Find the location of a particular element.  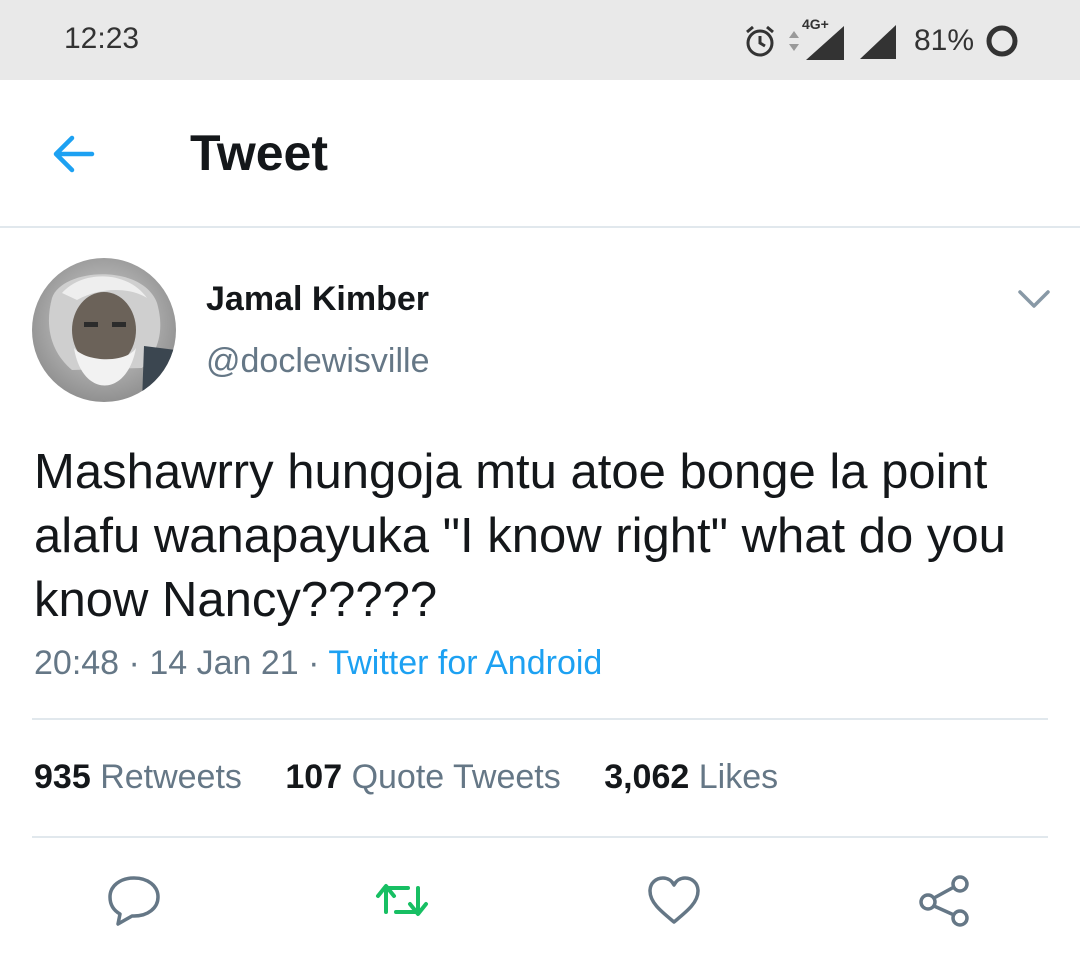

retweets-label: Retweets is located at coordinates (171, 777).